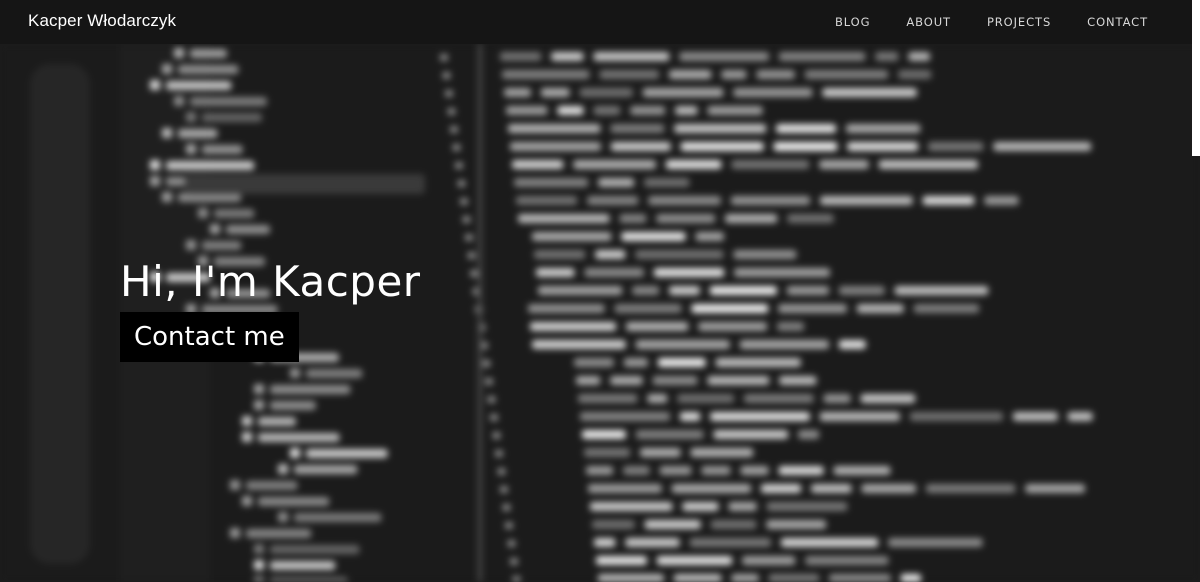  I want to click on nav-link-about: ABOUT, so click(928, 22).